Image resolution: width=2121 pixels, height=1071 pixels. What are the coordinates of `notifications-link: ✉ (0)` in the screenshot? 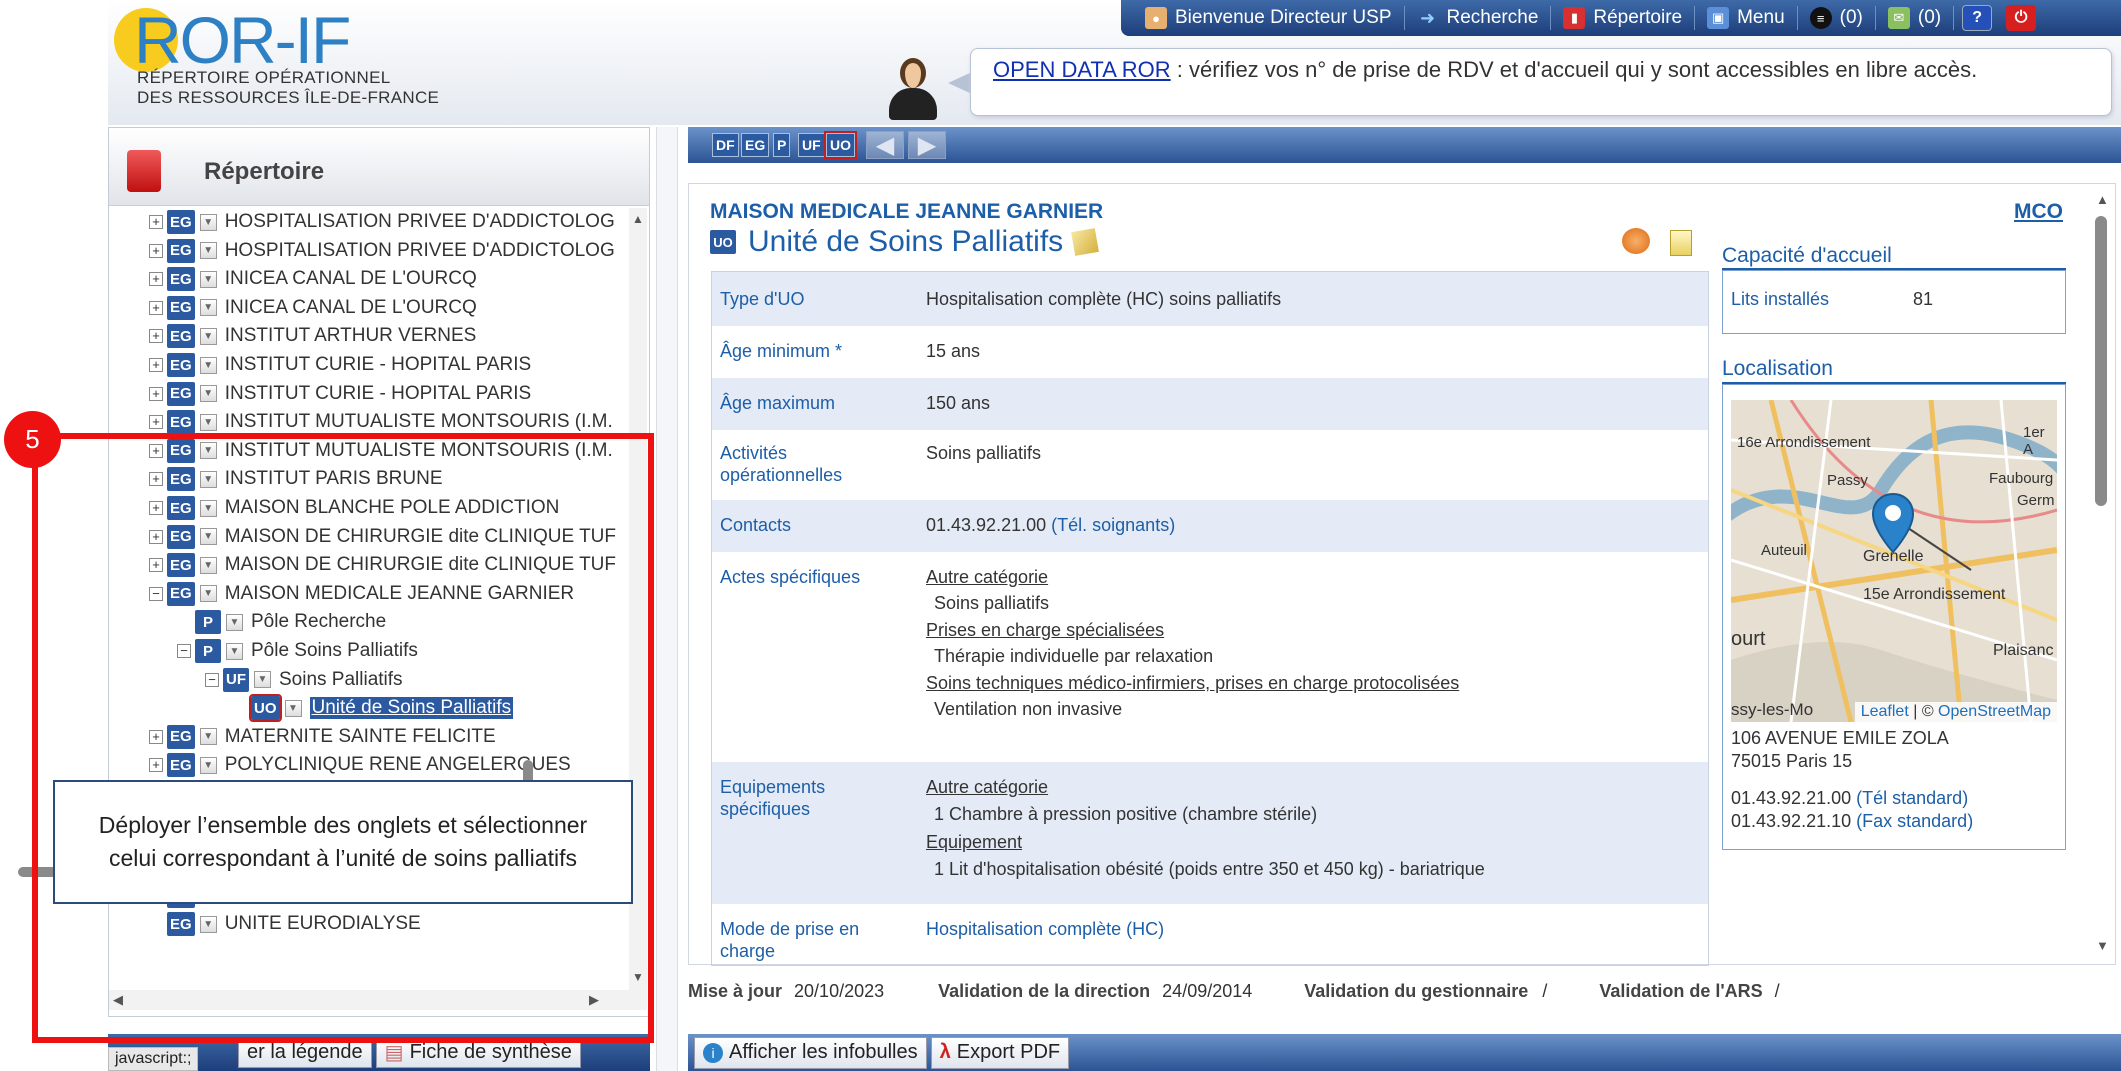 It's located at (1915, 18).